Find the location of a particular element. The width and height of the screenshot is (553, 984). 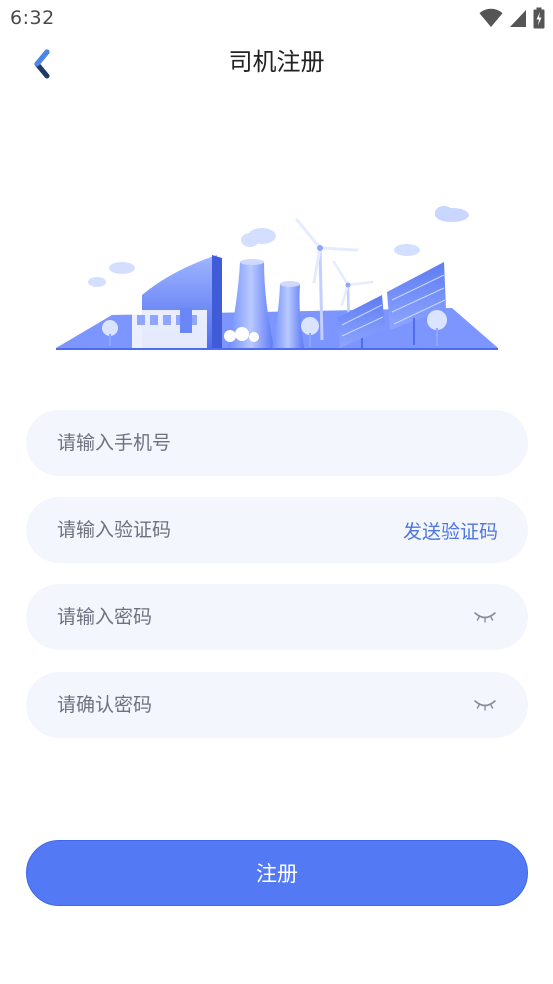

register-button: 注册 is located at coordinates (277, 873).